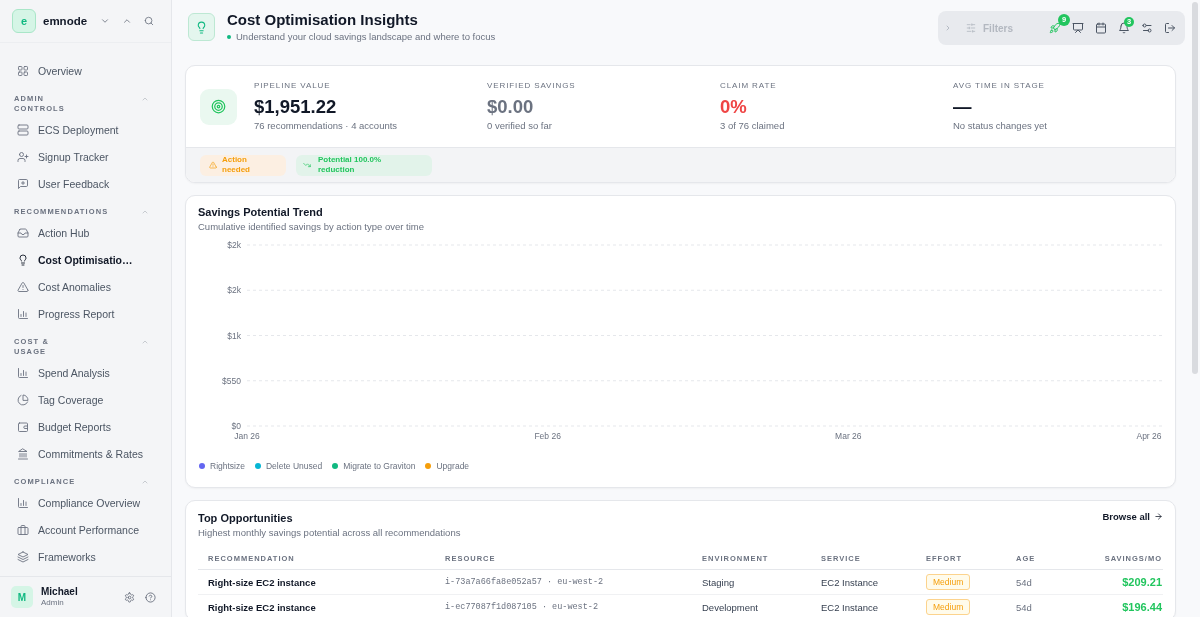 The image size is (1200, 617). What do you see at coordinates (1132, 516) in the screenshot?
I see `browse-all-link: Browse all` at bounding box center [1132, 516].